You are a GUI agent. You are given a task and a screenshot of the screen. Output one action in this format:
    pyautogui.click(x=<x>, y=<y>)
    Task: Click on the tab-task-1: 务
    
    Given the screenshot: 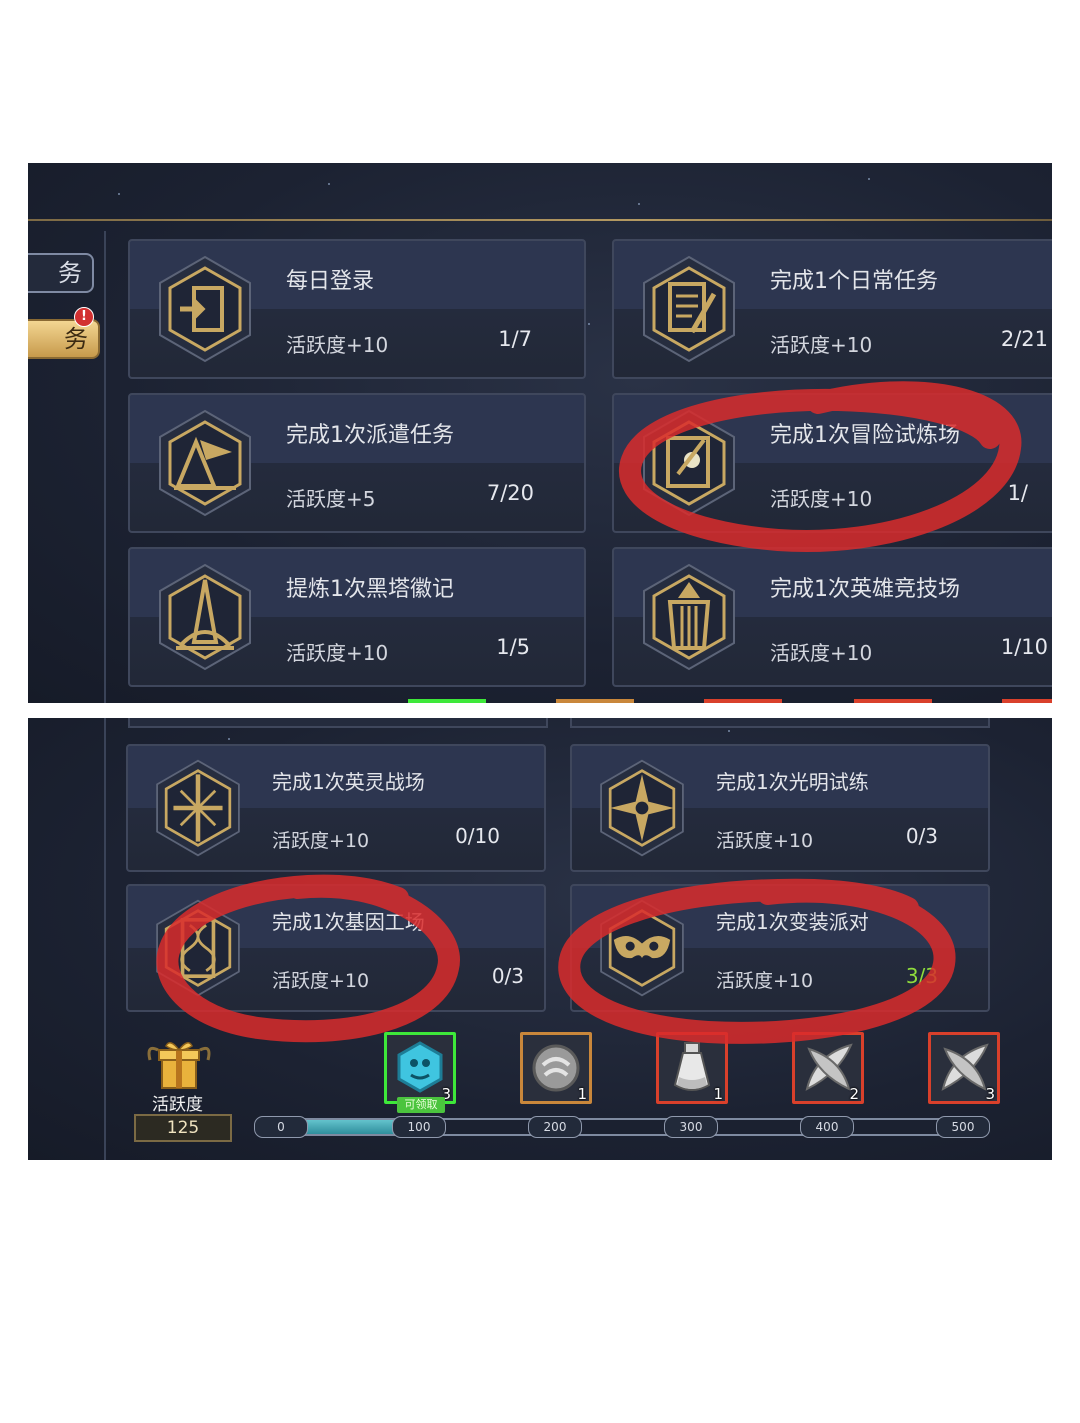 What is the action you would take?
    pyautogui.click(x=61, y=273)
    